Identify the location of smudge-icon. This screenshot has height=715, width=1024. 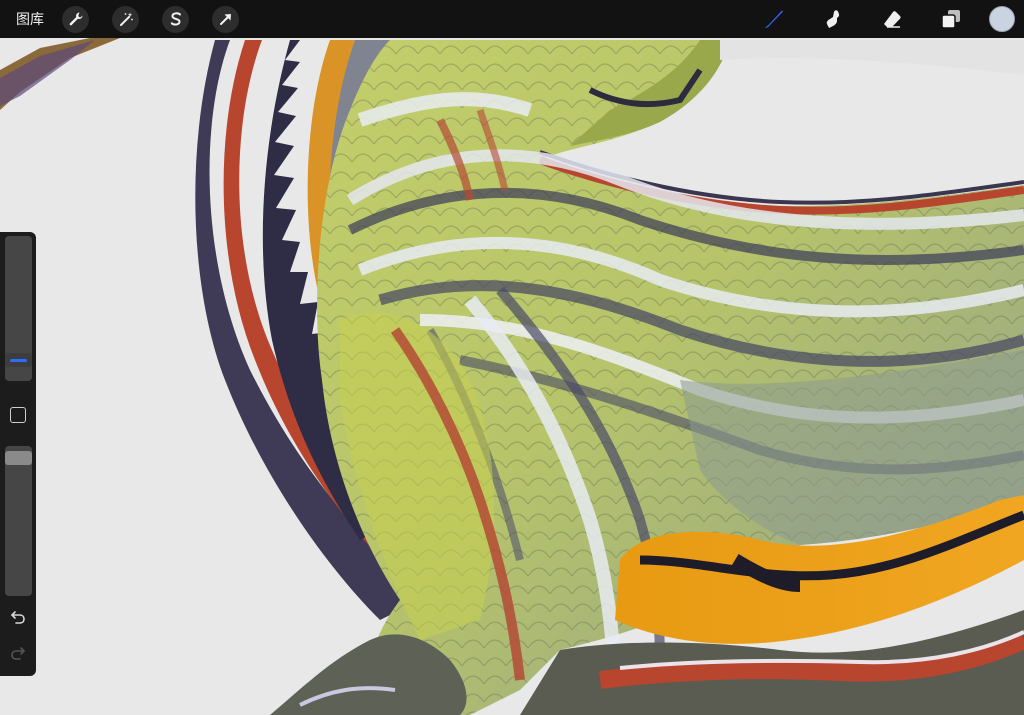
(833, 19).